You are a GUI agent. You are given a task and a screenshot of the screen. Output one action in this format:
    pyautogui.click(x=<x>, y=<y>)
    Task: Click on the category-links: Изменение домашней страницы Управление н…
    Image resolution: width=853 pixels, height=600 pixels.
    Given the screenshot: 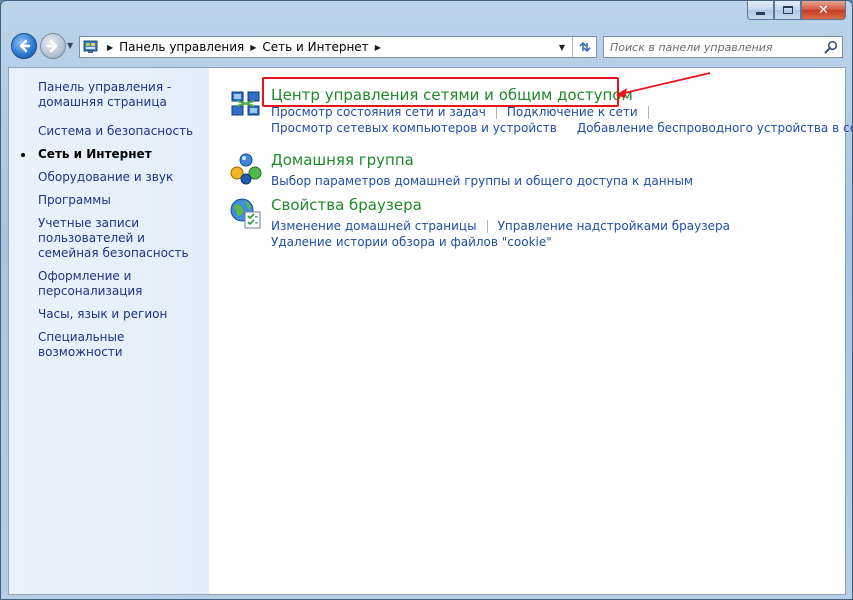 What is the action you would take?
    pyautogui.click(x=551, y=234)
    